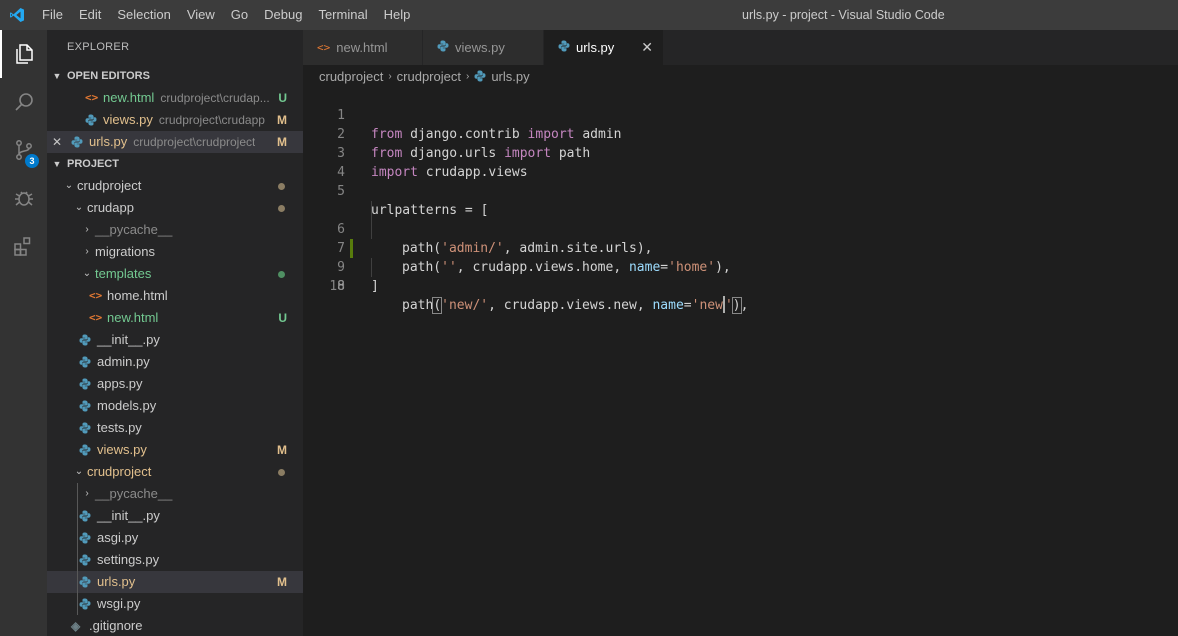 The width and height of the screenshot is (1178, 636). Describe the element at coordinates (52, 15) in the screenshot. I see `menu-file: File` at that location.